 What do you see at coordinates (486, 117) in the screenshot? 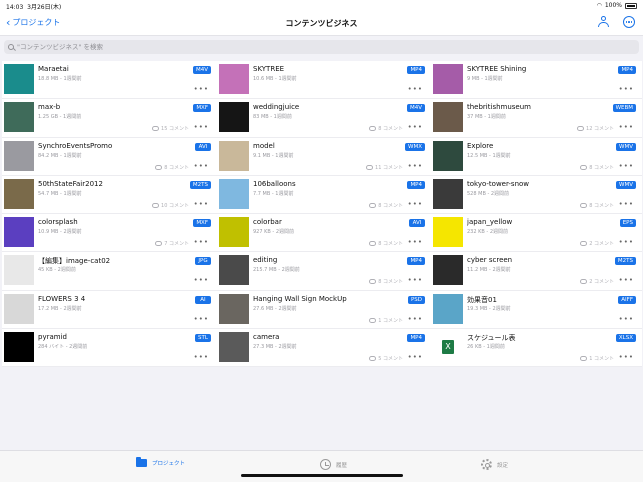
I see `file-meta: 37 MB - 1週間前` at bounding box center [486, 117].